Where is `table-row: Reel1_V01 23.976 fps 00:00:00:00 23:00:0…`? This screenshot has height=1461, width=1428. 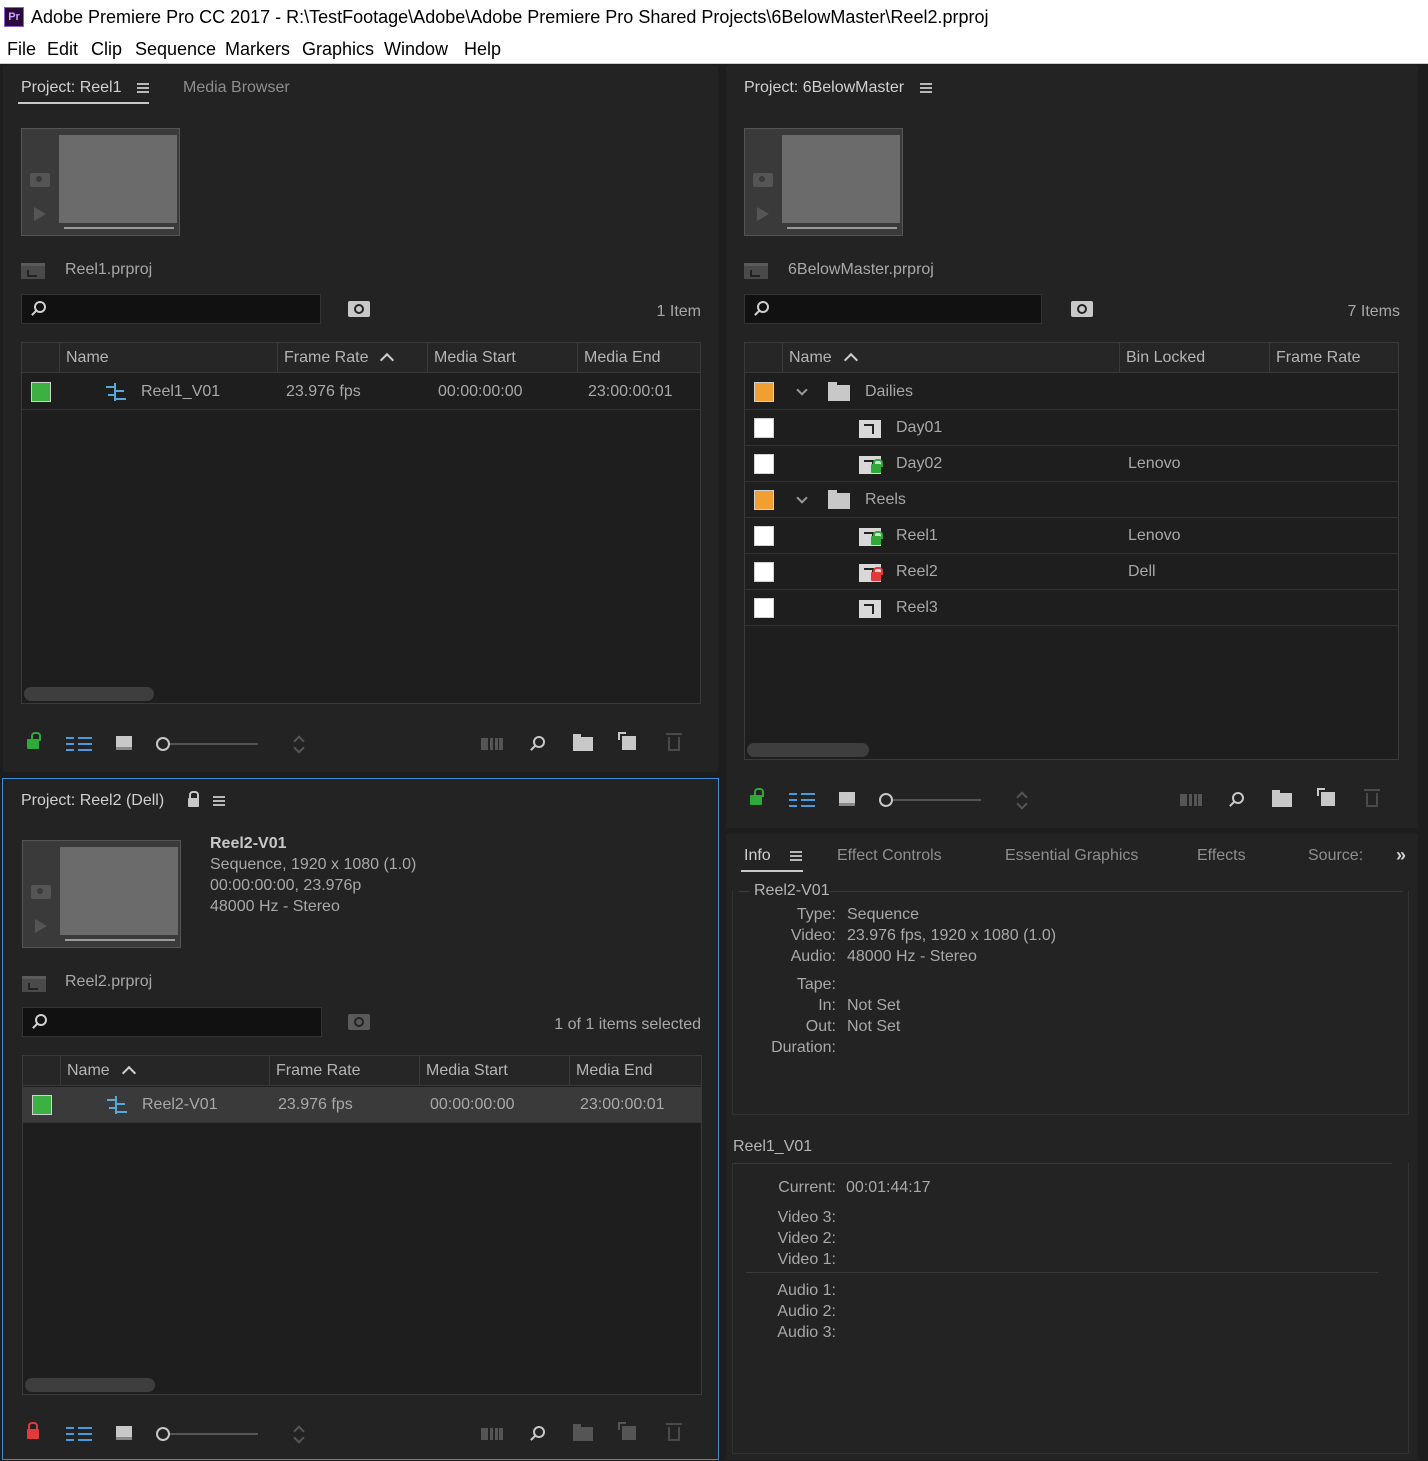
table-row: Reel1_V01 23.976 fps 00:00:00:00 23:00:0… is located at coordinates (361, 392).